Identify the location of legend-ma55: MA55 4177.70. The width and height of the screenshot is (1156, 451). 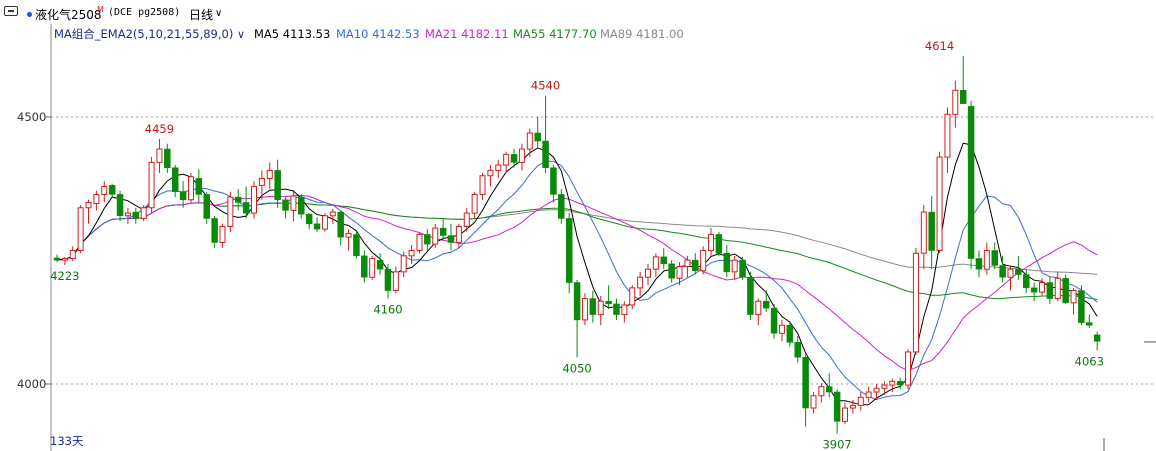
(555, 34).